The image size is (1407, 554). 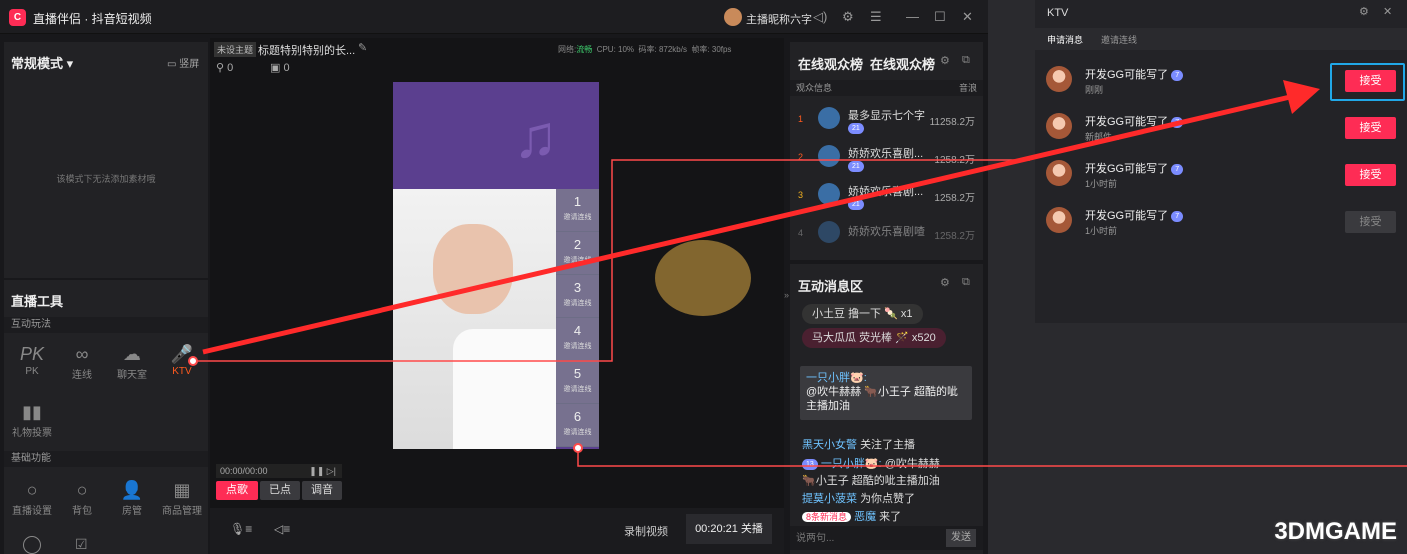 I want to click on connector-line-bottom, so click(x=992, y=457).